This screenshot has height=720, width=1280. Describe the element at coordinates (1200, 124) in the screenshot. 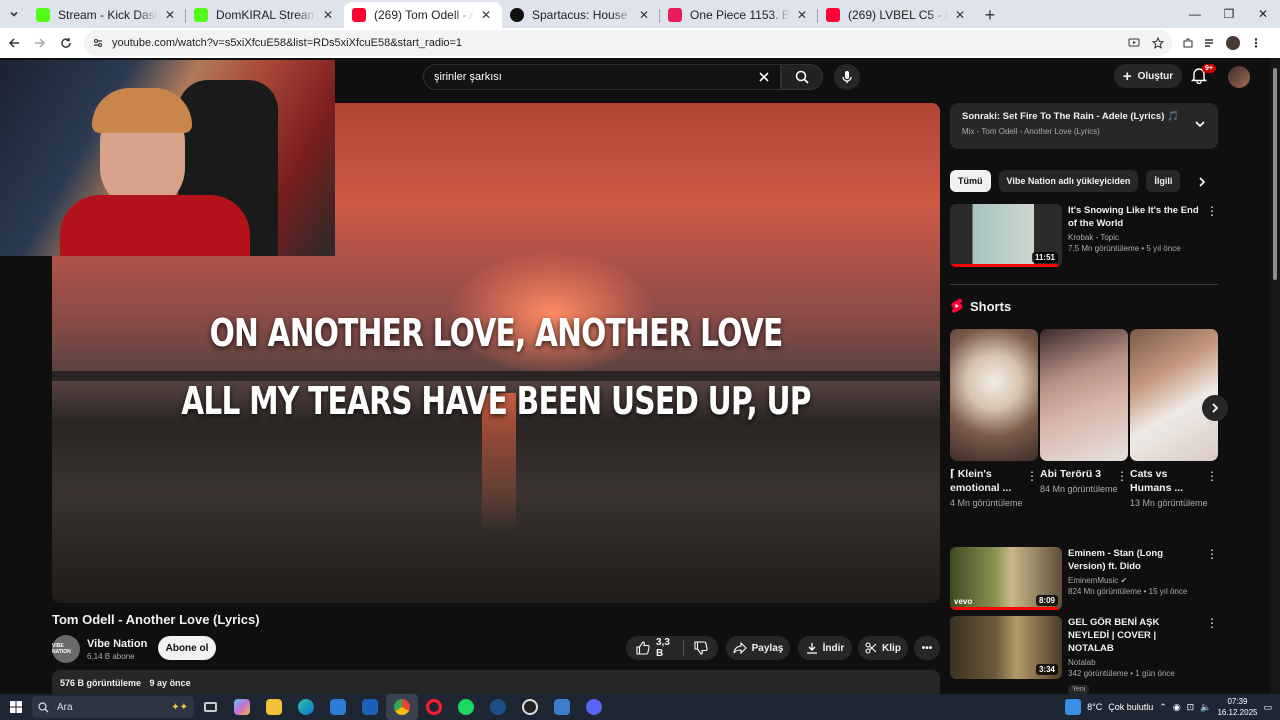

I see `chevron-down-icon` at that location.